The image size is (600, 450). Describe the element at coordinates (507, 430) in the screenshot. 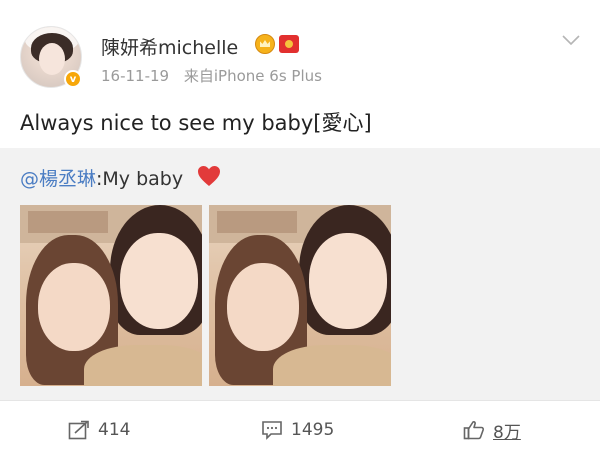

I see `like-count: 8万` at that location.